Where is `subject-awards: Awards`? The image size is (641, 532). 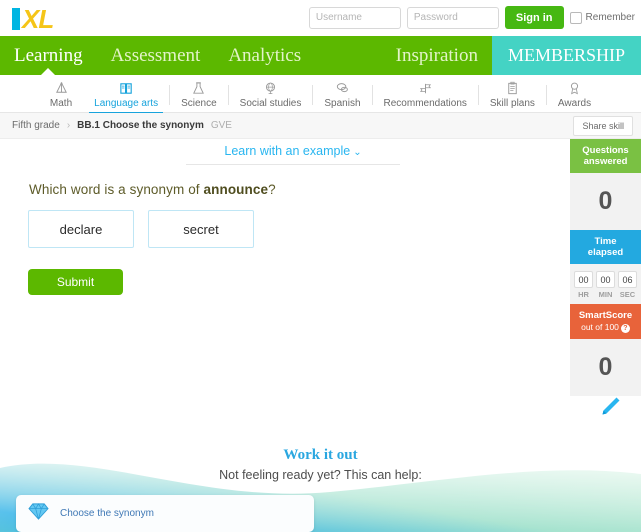
subject-awards: Awards is located at coordinates (574, 95).